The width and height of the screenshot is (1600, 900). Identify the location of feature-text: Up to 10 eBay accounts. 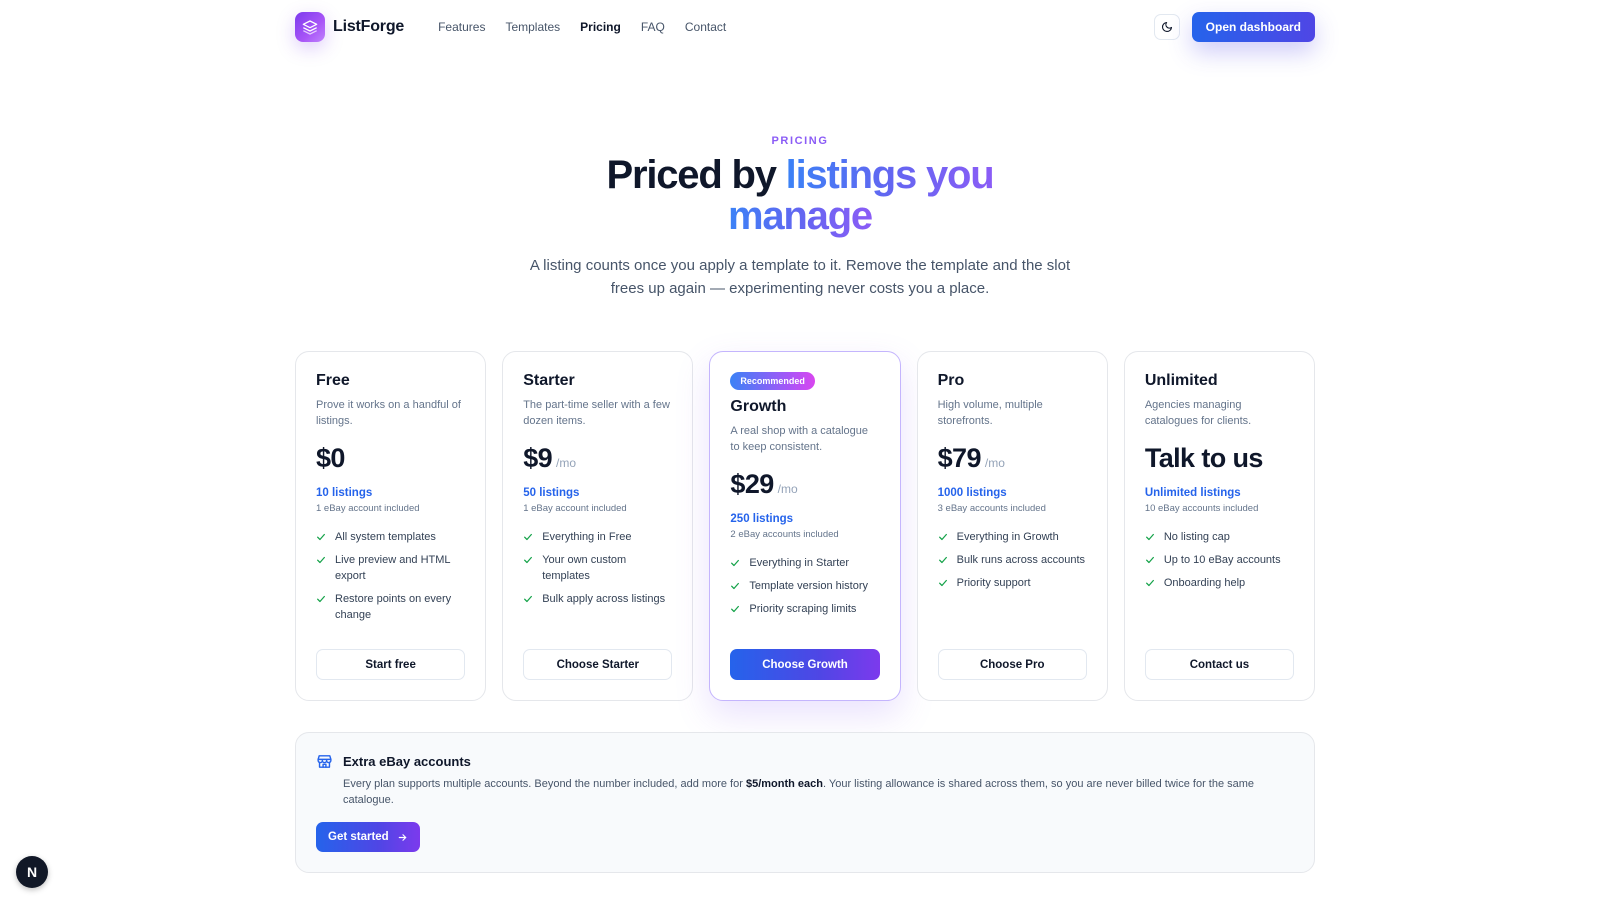
(1222, 560).